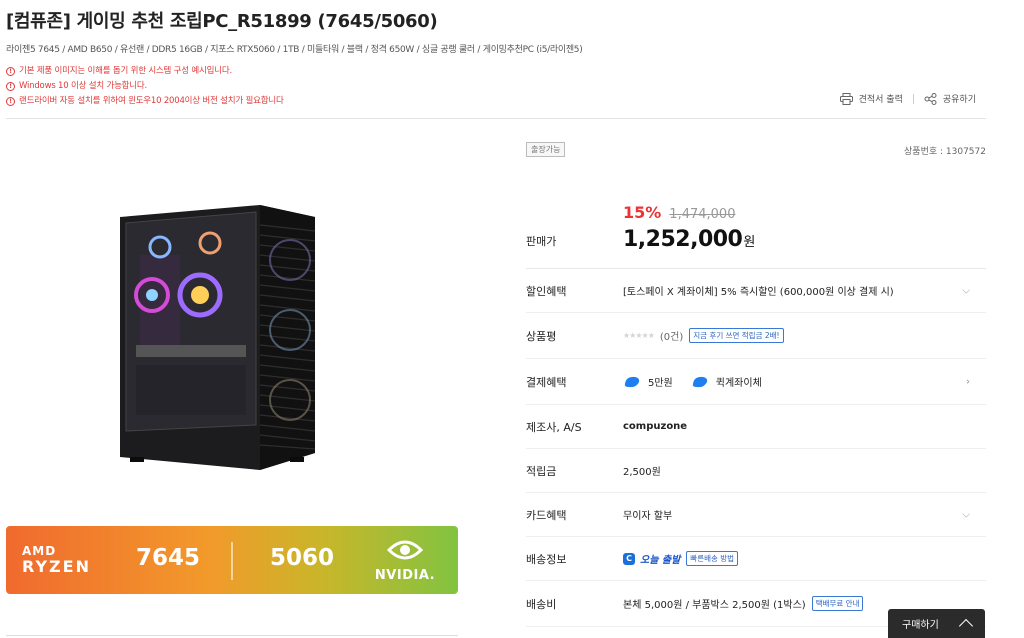  What do you see at coordinates (655, 426) in the screenshot?
I see `maker-value: compuzone` at bounding box center [655, 426].